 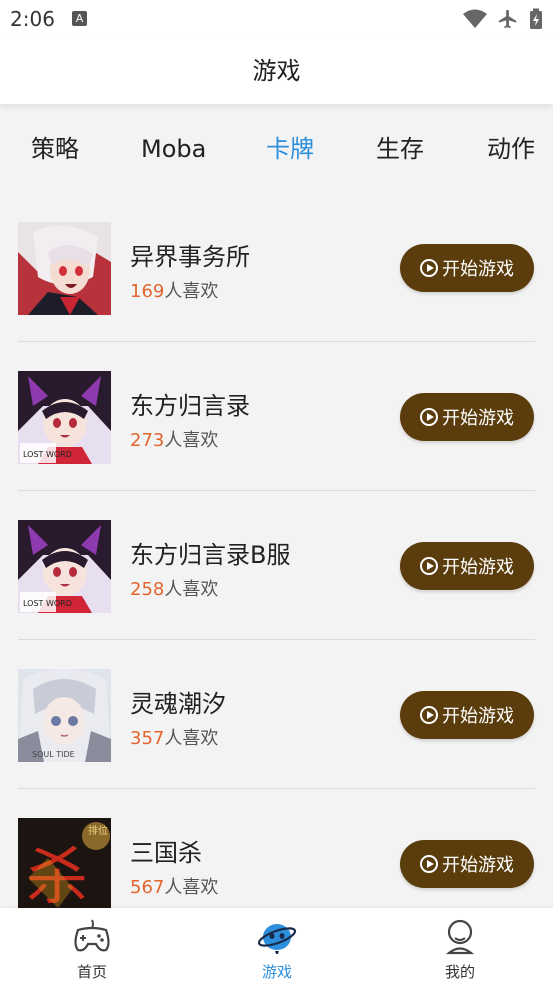 What do you see at coordinates (276, 19) in the screenshot?
I see `status-bar: 2:06 A` at bounding box center [276, 19].